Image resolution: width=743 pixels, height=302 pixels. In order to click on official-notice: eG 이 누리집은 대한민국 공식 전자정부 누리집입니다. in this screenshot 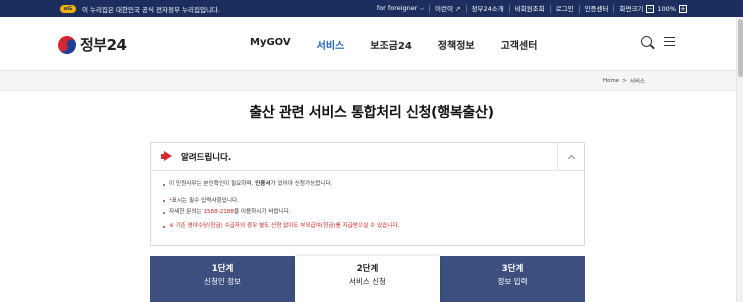, I will do `click(140, 9)`.